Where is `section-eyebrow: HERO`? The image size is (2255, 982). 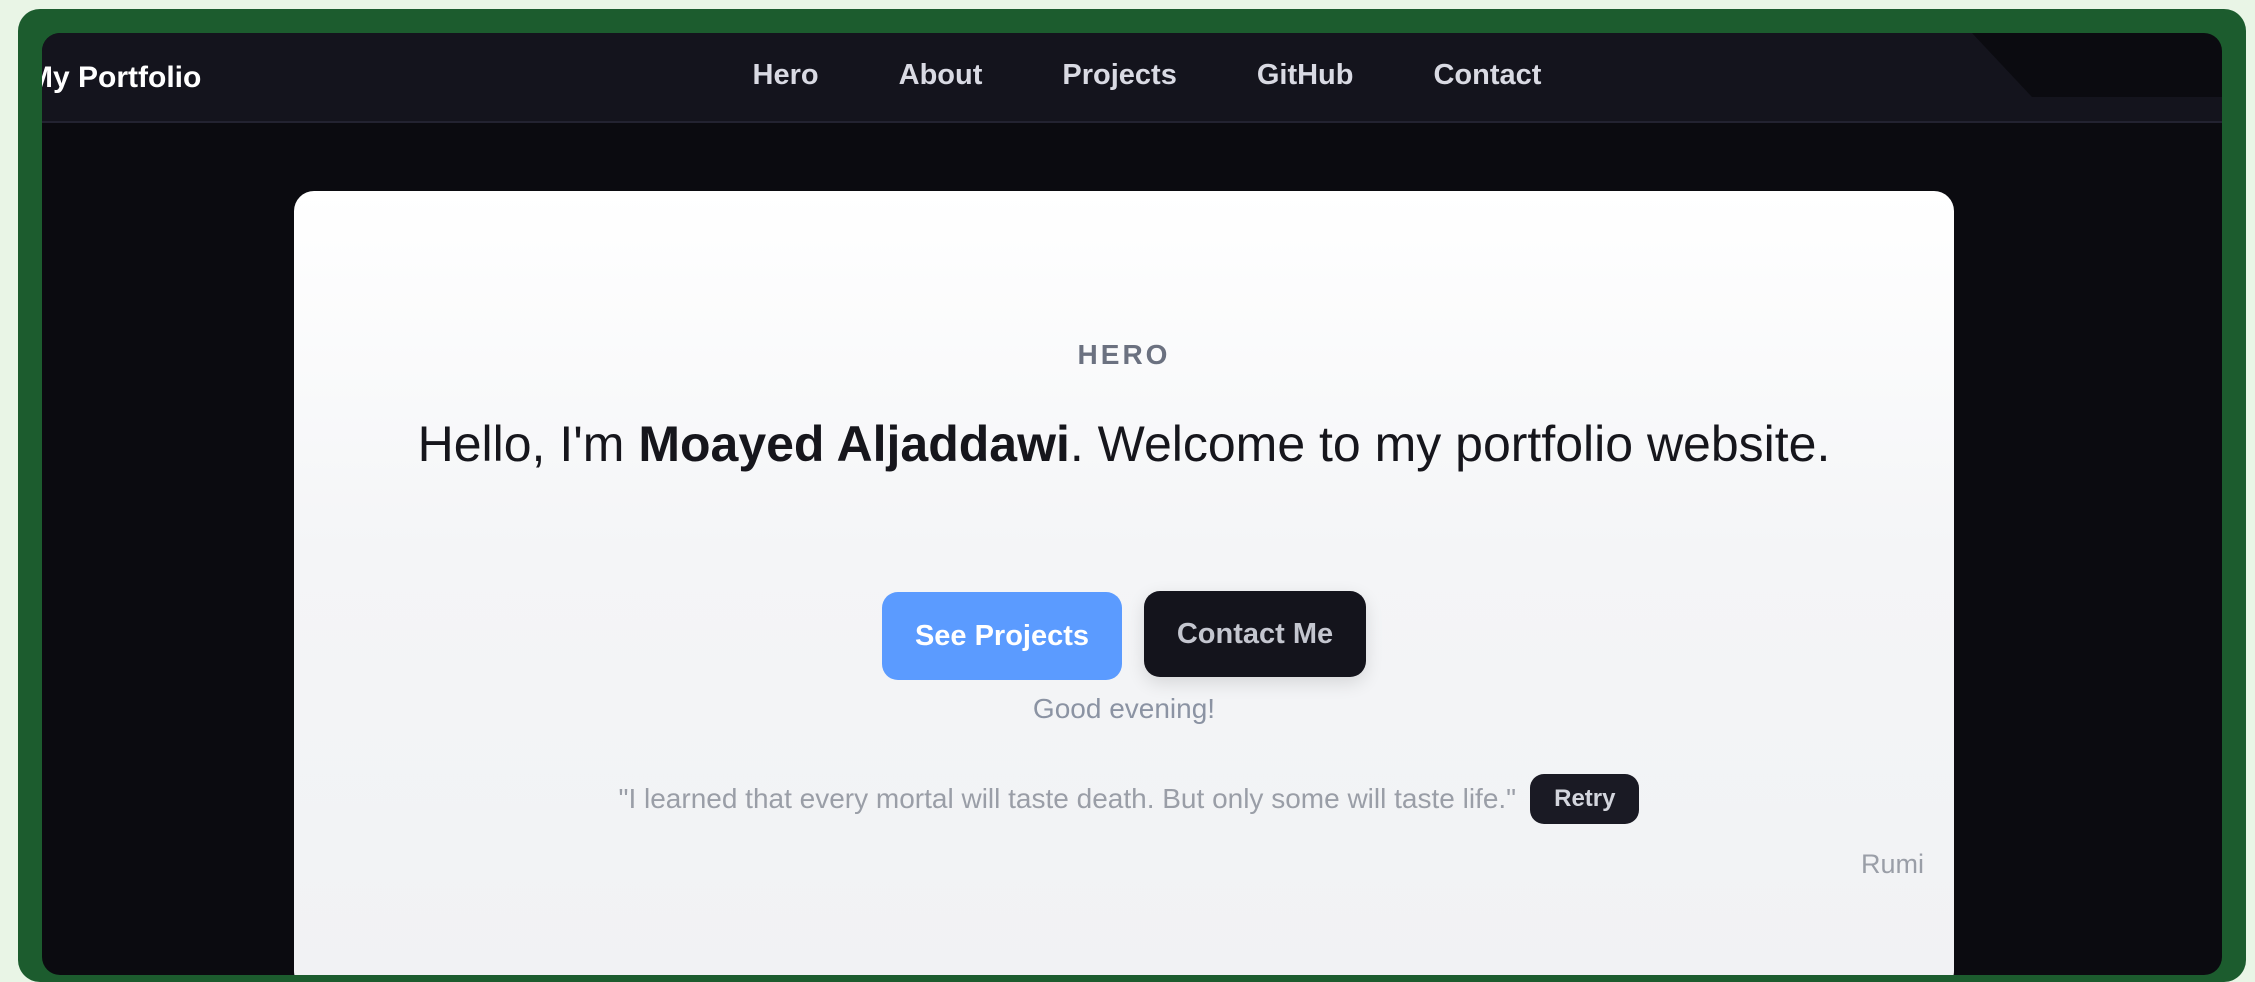
section-eyebrow: HERO is located at coordinates (1124, 354).